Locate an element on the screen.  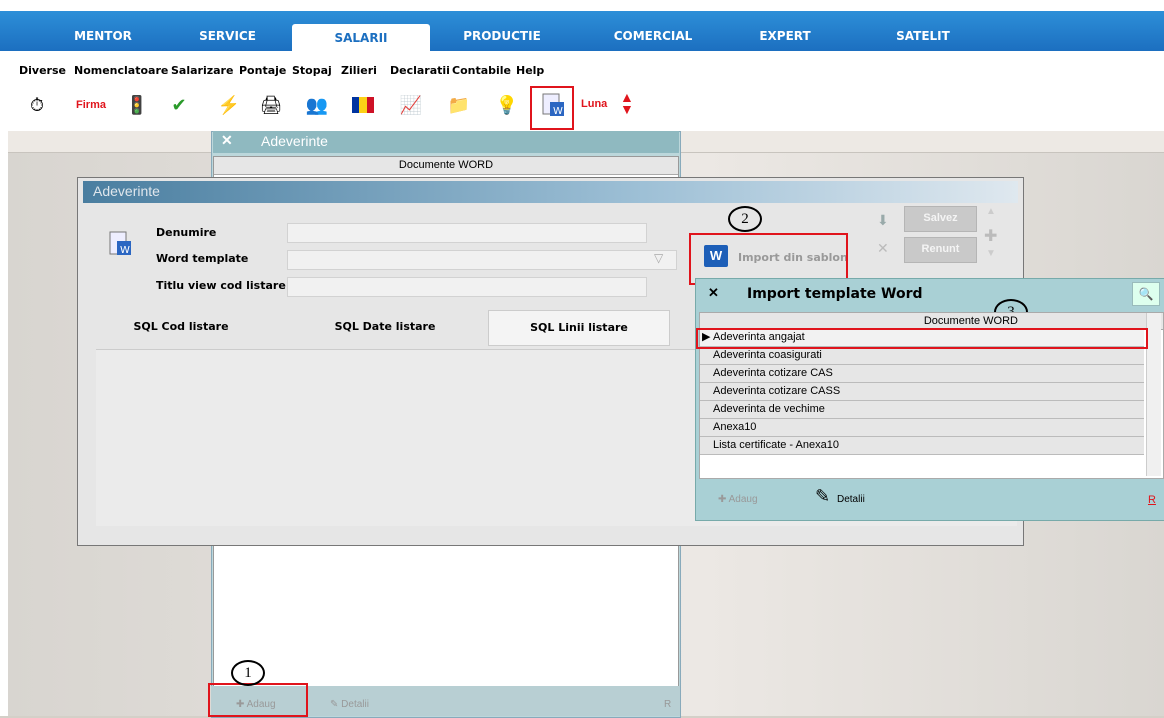
word-template-icon: W is located at coordinates (121, 245).